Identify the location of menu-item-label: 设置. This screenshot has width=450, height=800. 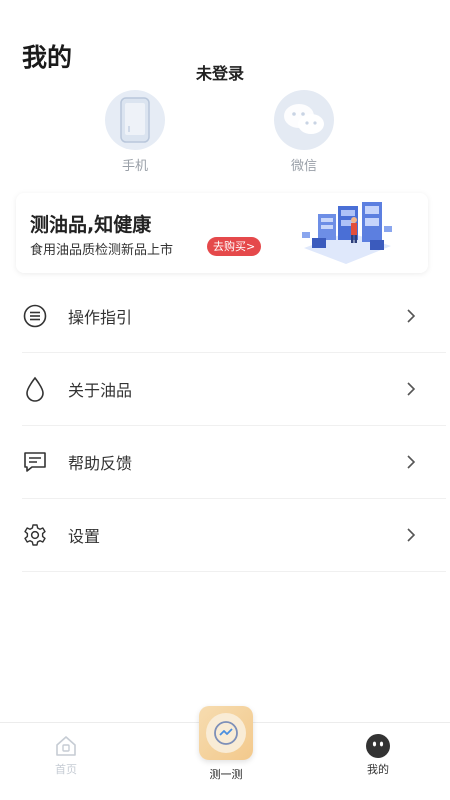
(84, 536).